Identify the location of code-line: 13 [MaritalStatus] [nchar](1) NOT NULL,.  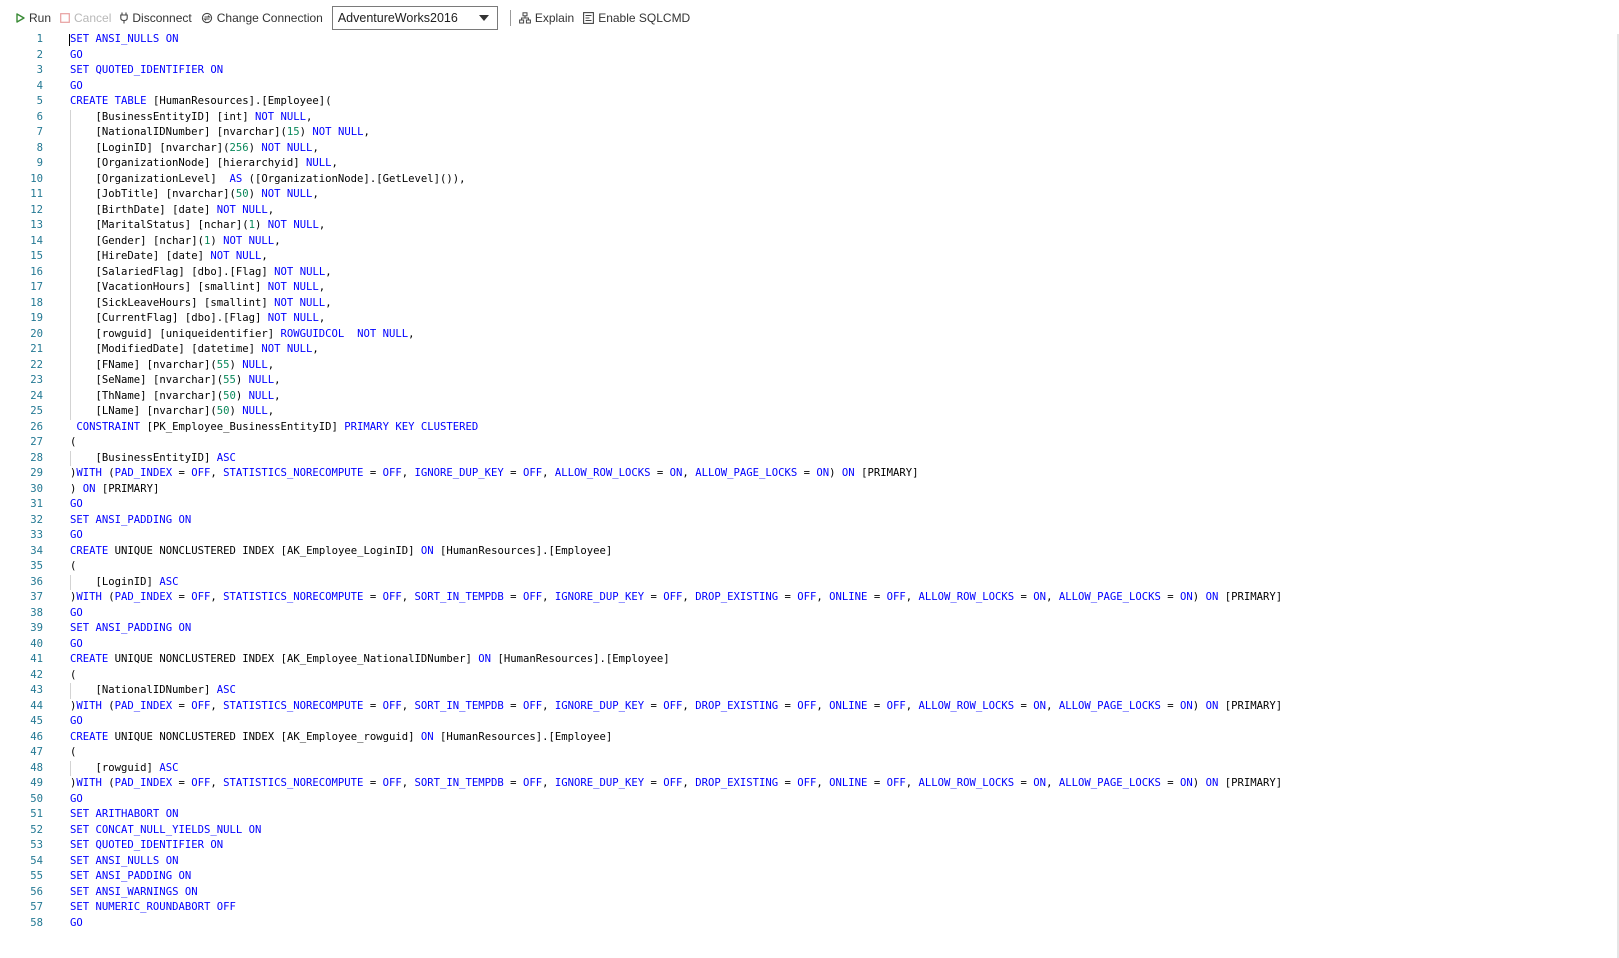
(809, 226).